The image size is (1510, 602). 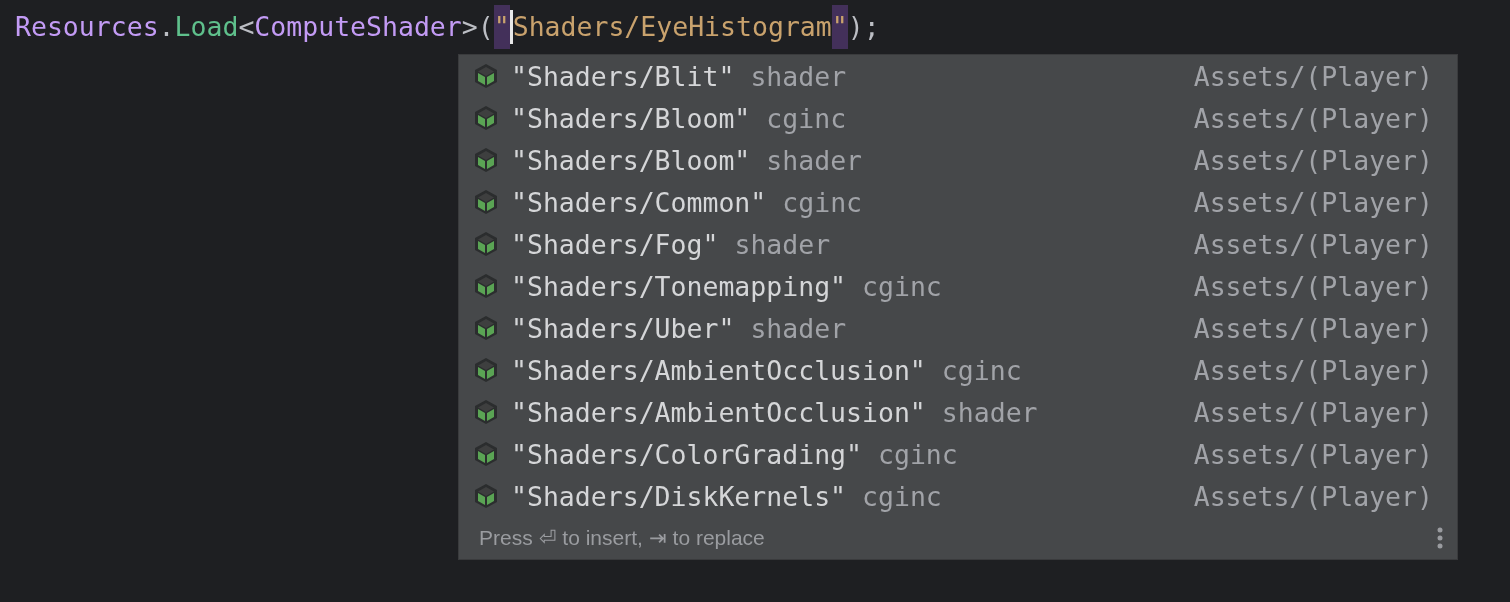 I want to click on code-token: Load, so click(x=206, y=27).